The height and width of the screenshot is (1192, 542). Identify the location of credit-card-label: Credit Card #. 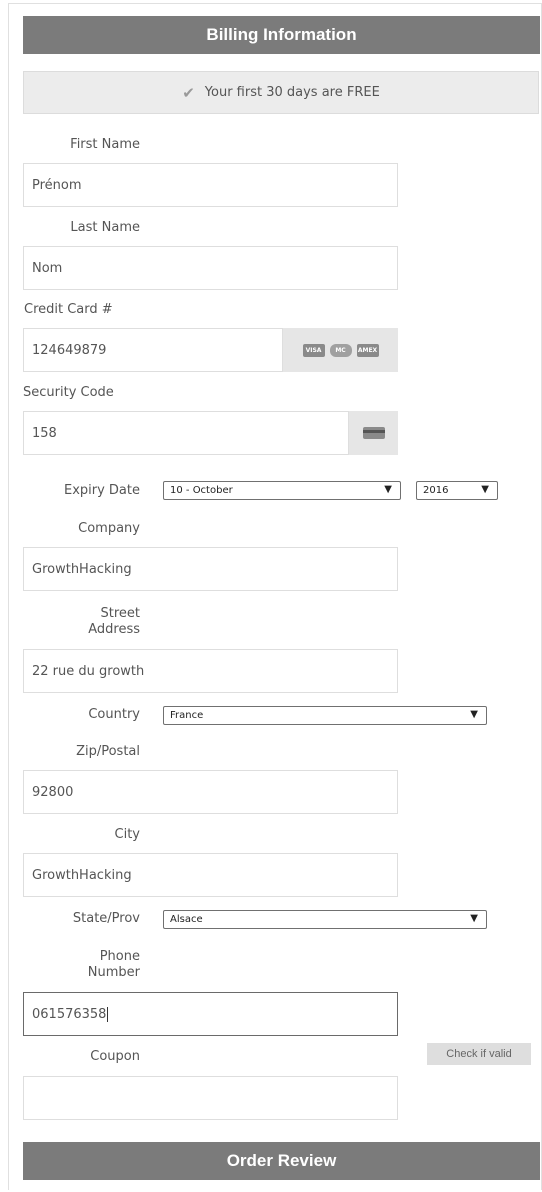
(68, 309).